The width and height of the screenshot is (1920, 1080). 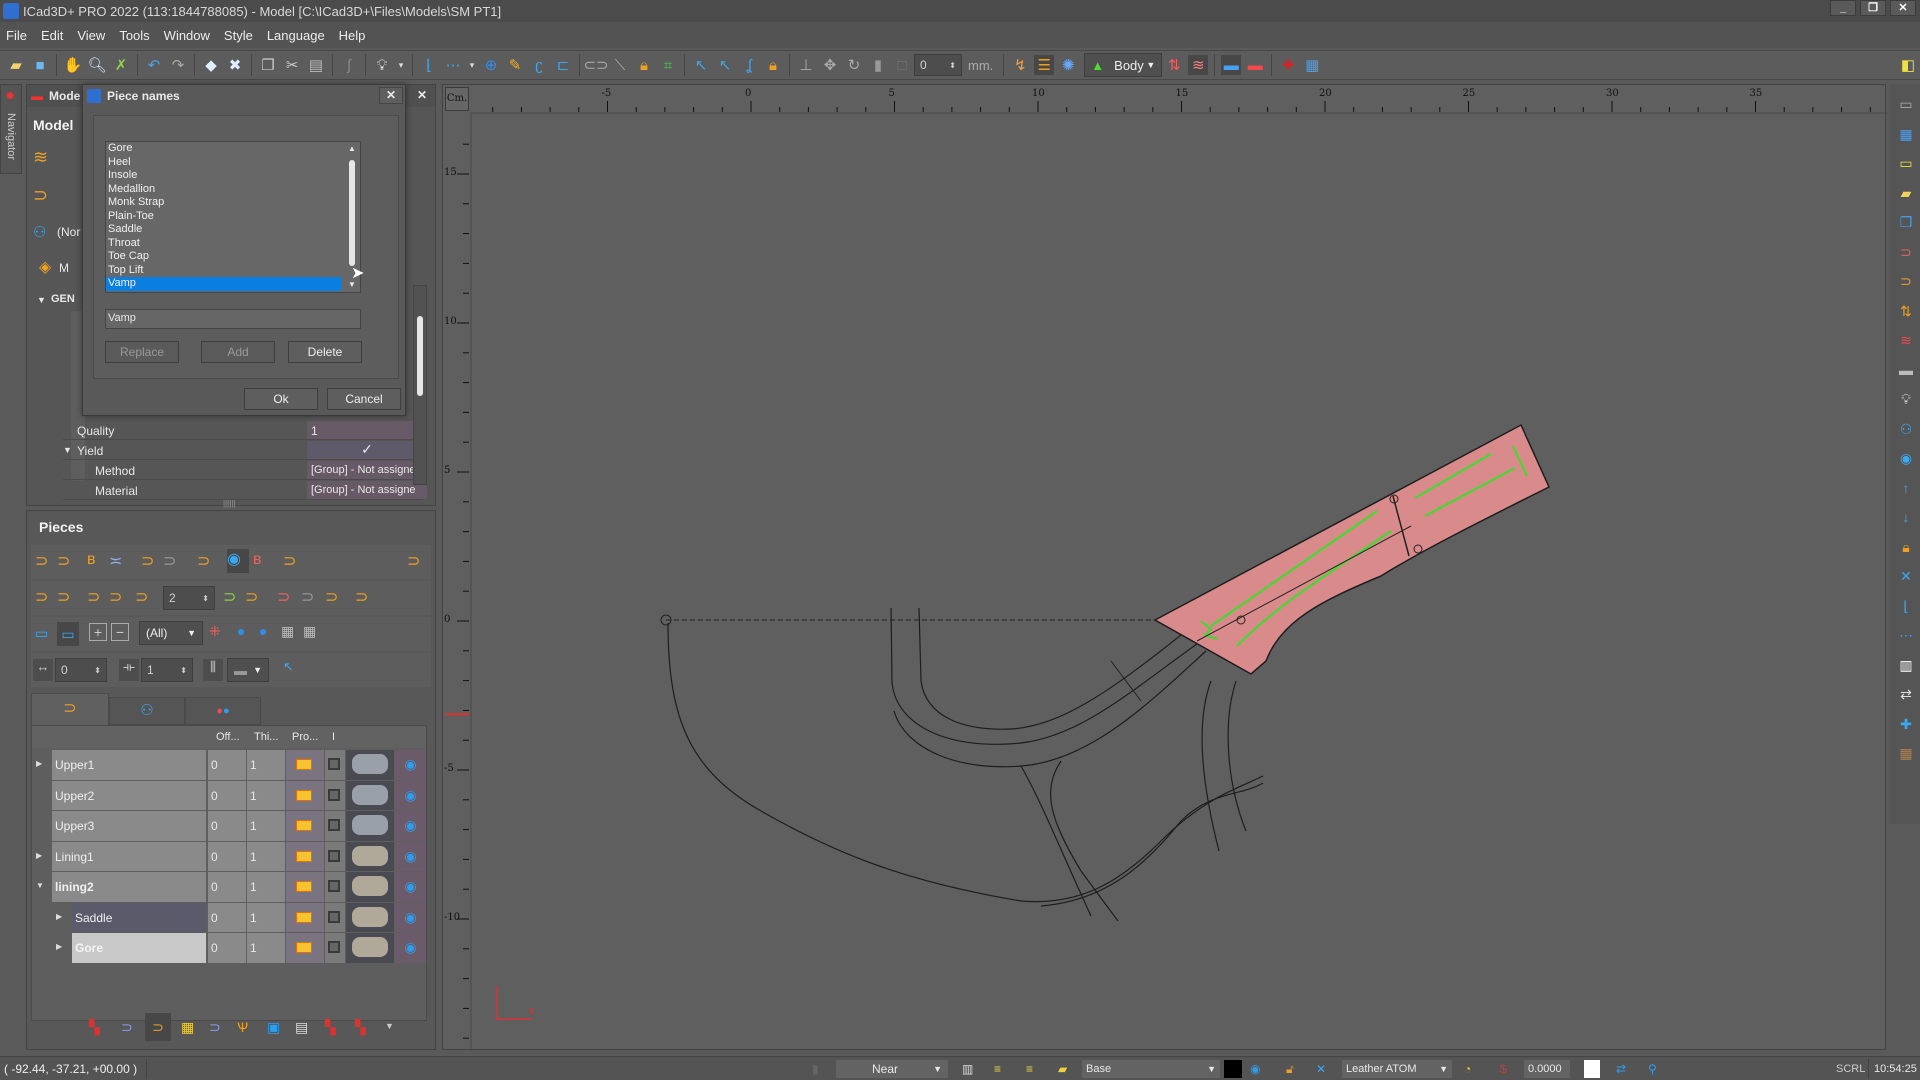 I want to click on piece-eye-icon: ◉, so click(x=1906, y=460).